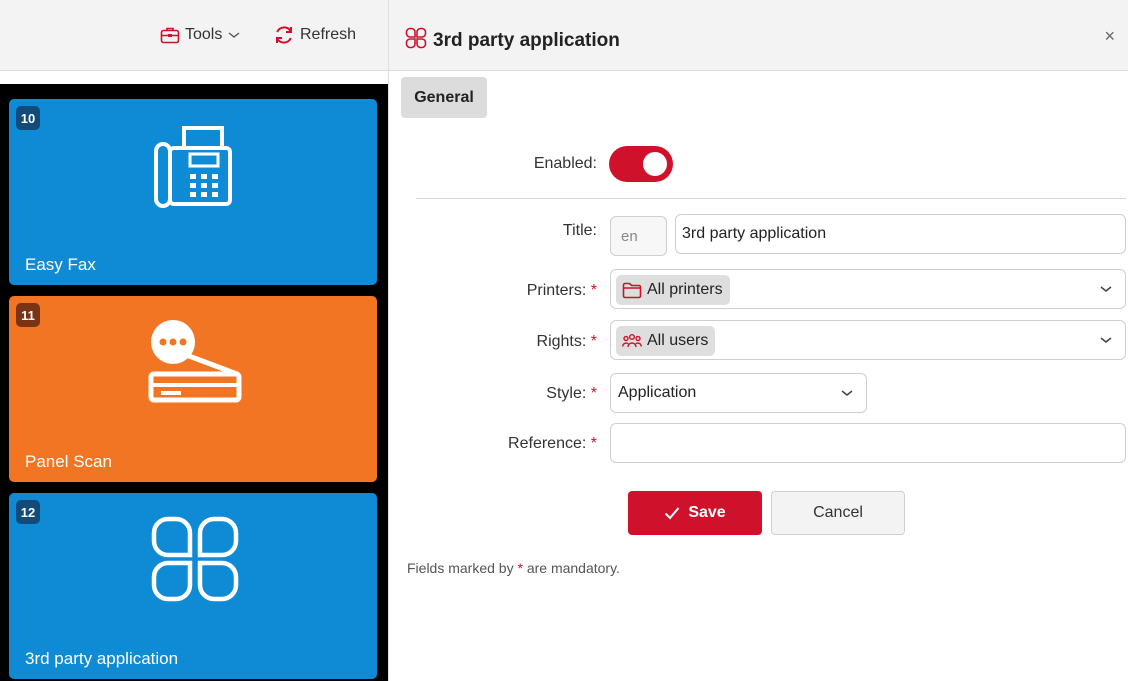  What do you see at coordinates (758, 35) in the screenshot?
I see `dialog-header: 3rd party application ×` at bounding box center [758, 35].